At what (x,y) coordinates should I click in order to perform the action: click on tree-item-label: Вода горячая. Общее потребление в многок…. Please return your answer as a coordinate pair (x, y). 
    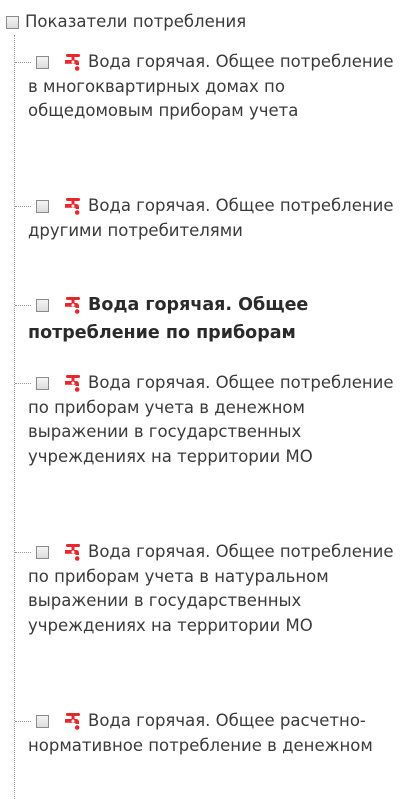
    Looking at the image, I should click on (218, 87).